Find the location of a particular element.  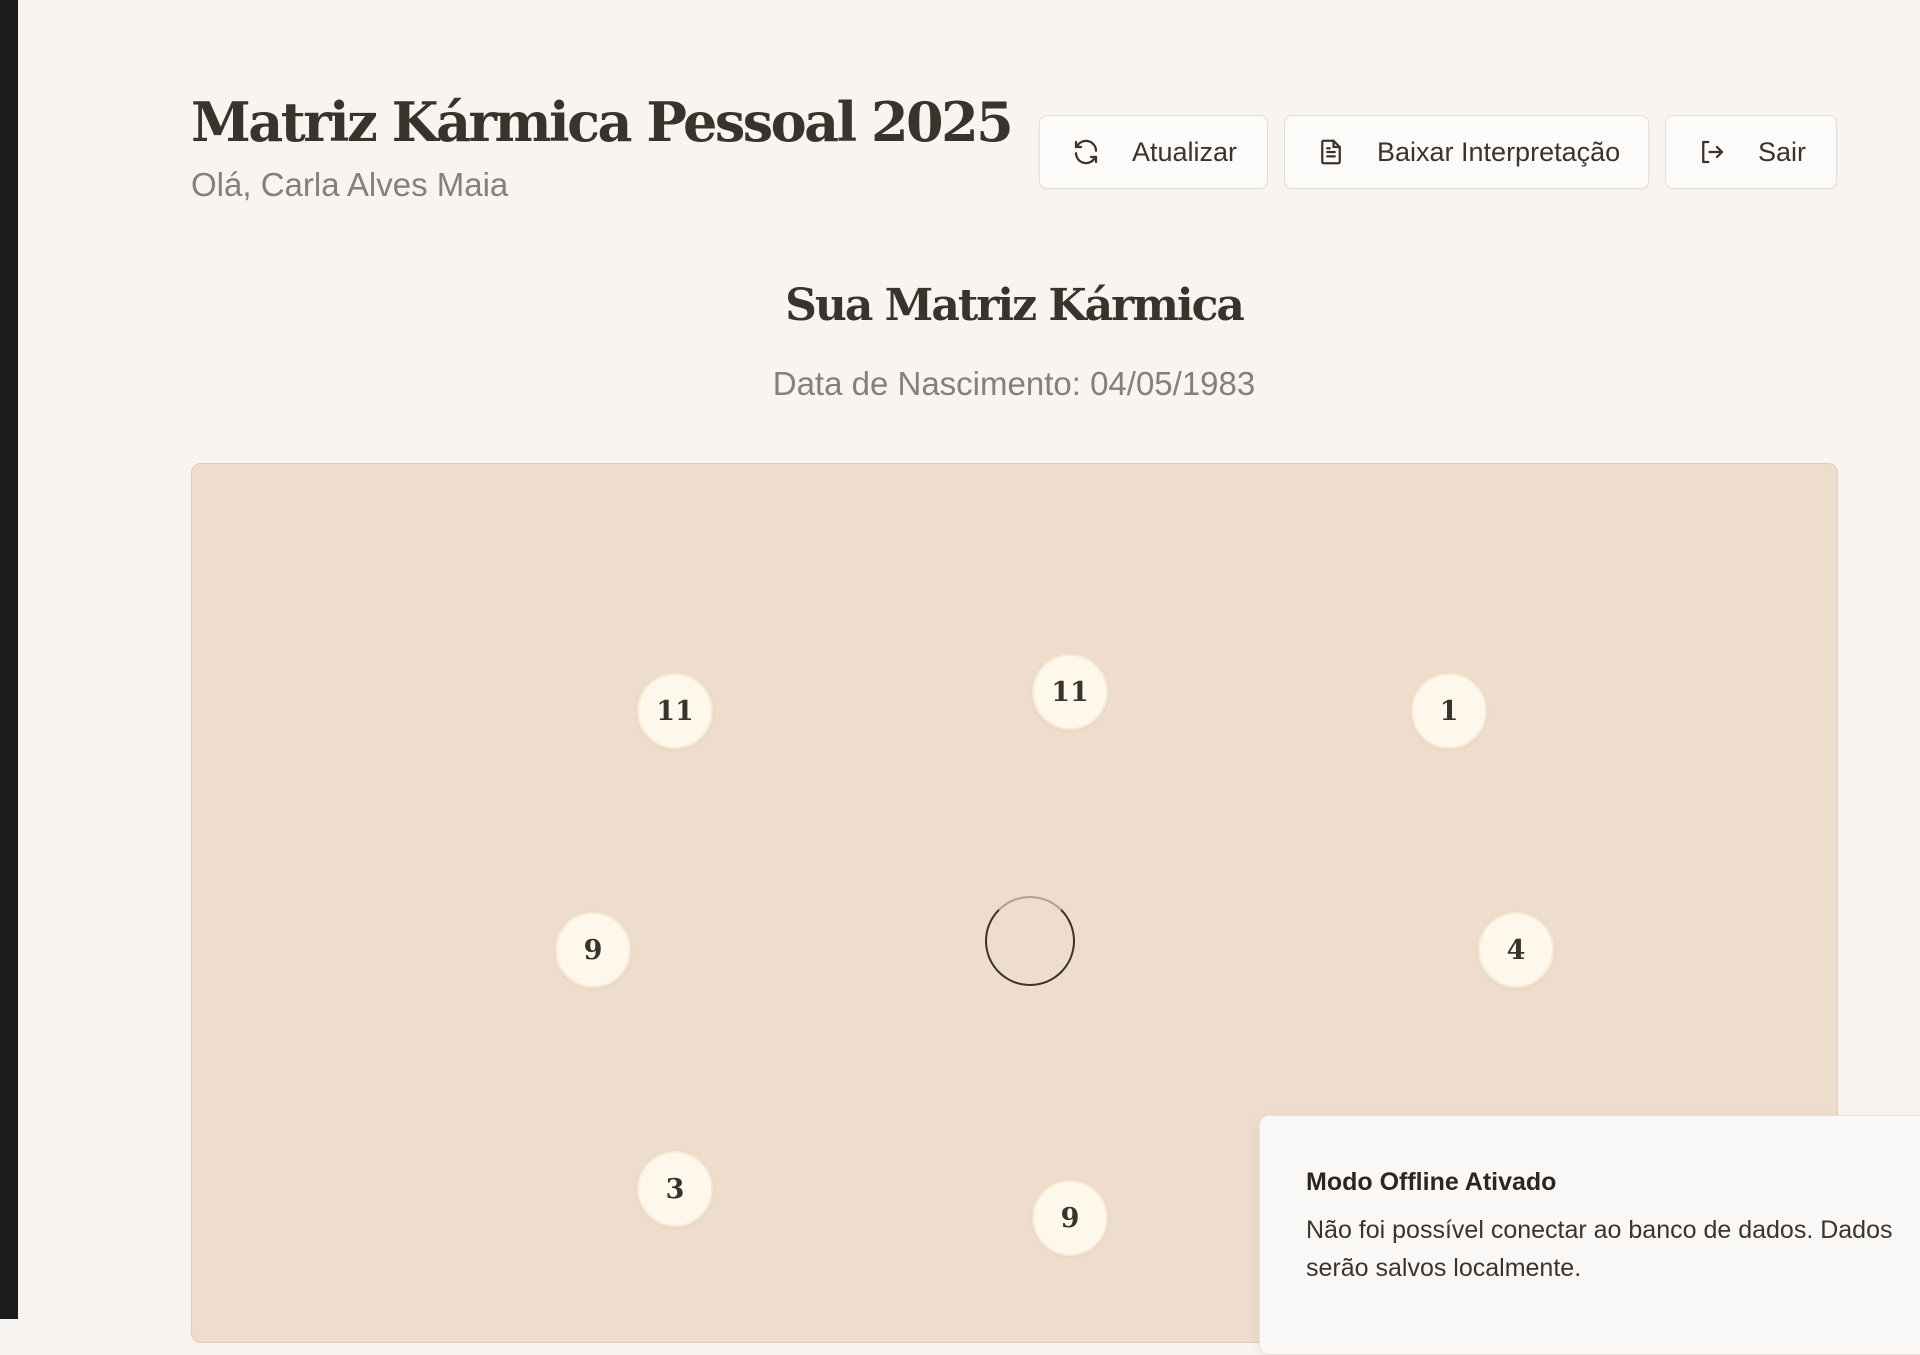

loading-spinner is located at coordinates (1030, 941).